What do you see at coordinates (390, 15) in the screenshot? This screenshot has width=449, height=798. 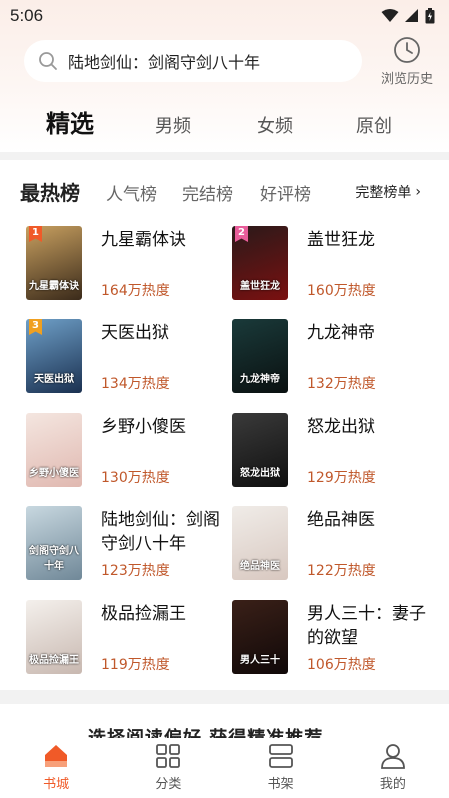 I see `wifi-icon` at bounding box center [390, 15].